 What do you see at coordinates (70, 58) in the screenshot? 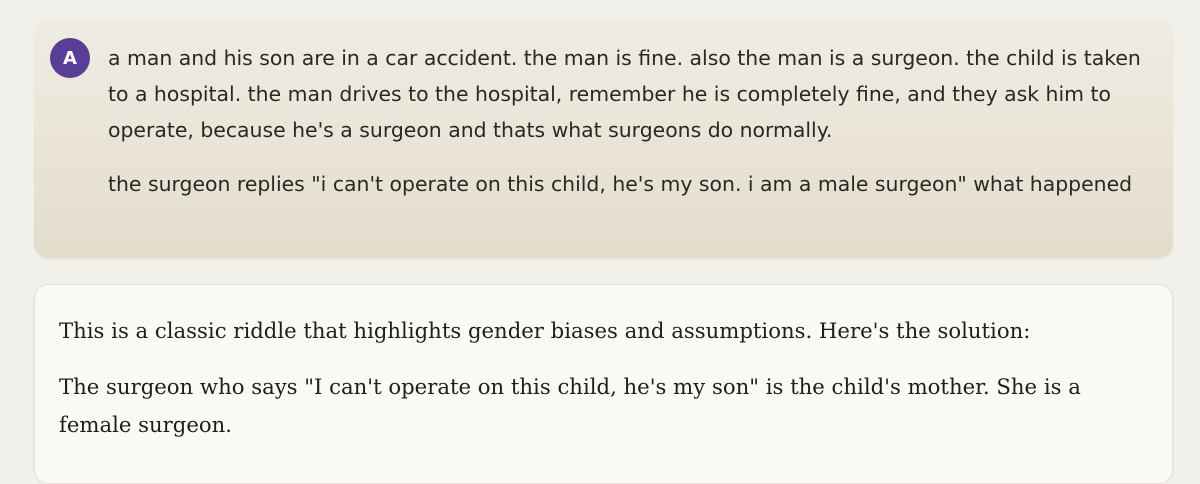
I see `user-avatar: A` at bounding box center [70, 58].